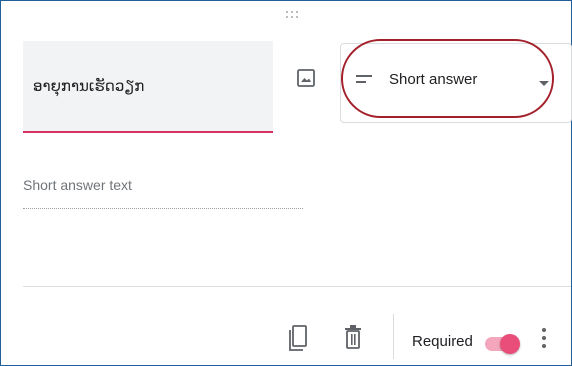 This screenshot has width=572, height=366. Describe the element at coordinates (544, 339) in the screenshot. I see `more-vert-icon` at that location.